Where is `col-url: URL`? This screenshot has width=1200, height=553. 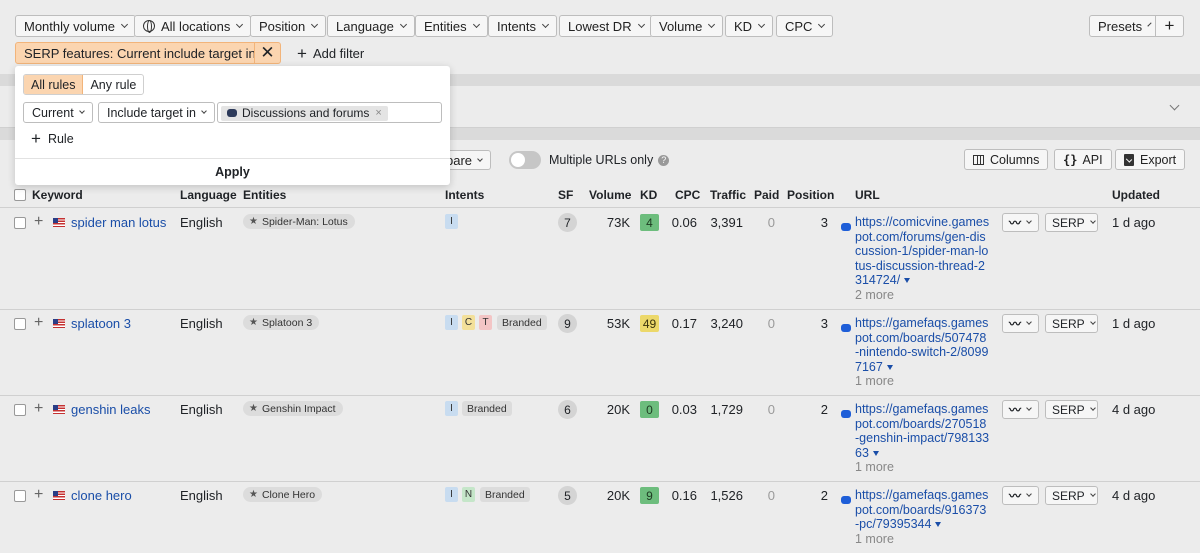
col-url: URL is located at coordinates (867, 195).